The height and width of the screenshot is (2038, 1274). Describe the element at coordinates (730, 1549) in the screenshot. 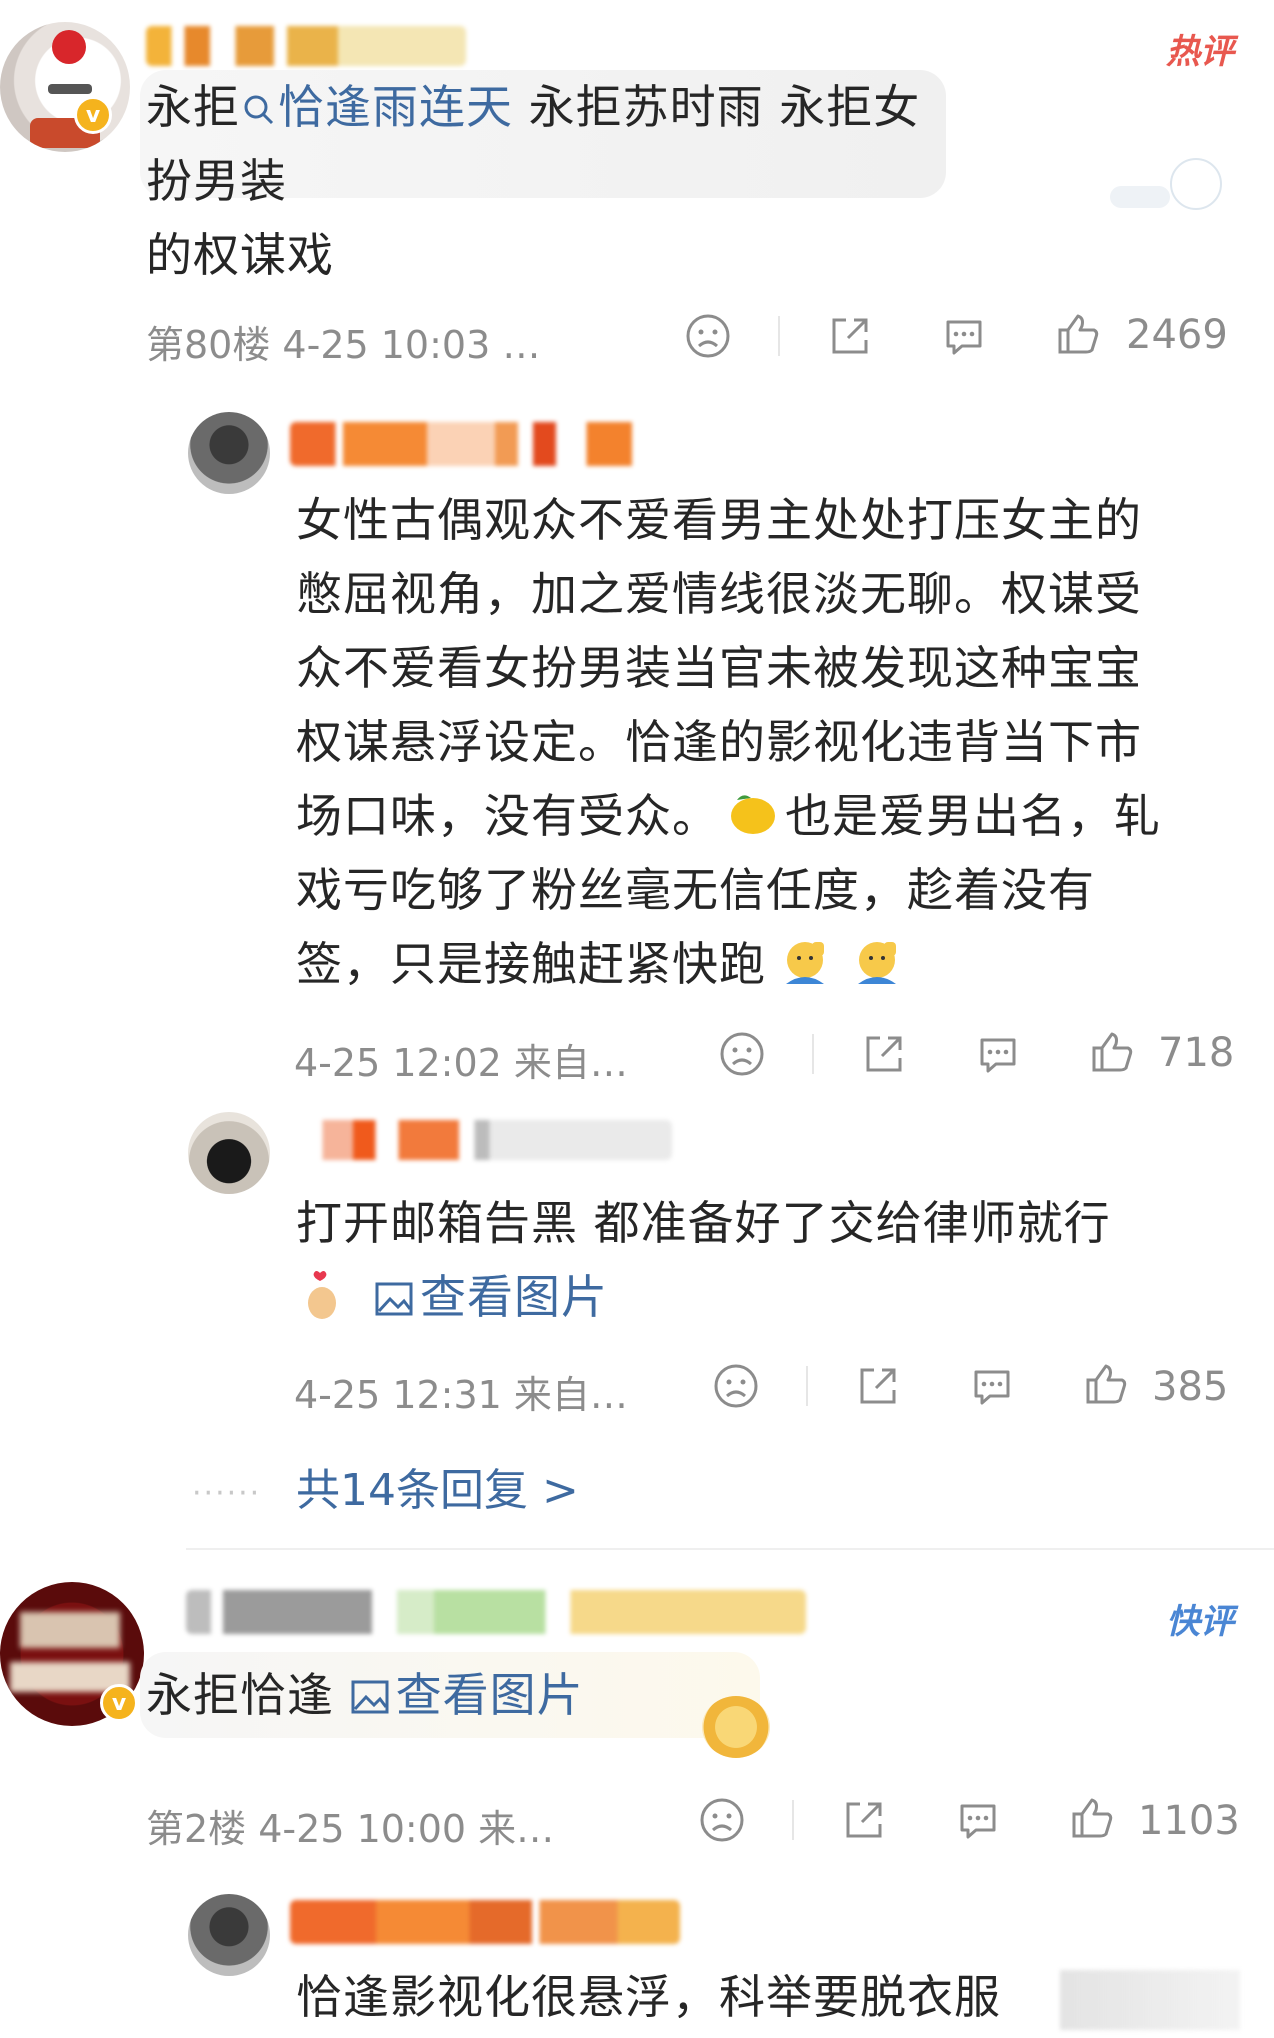

I see `comment-divider` at that location.